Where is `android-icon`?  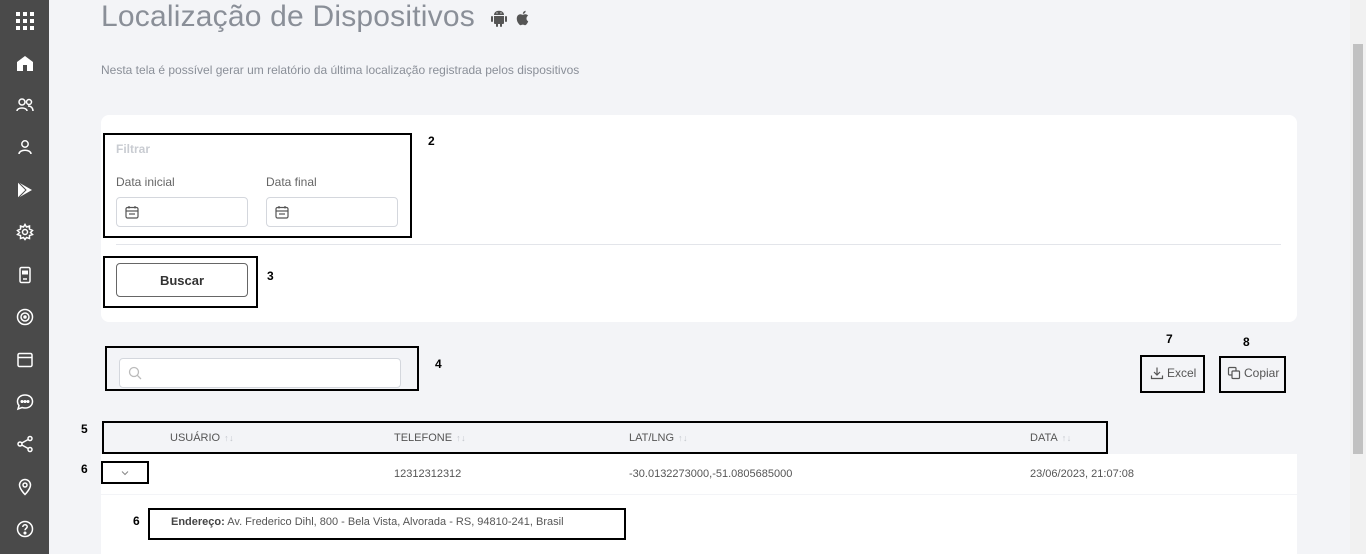 android-icon is located at coordinates (499, 18).